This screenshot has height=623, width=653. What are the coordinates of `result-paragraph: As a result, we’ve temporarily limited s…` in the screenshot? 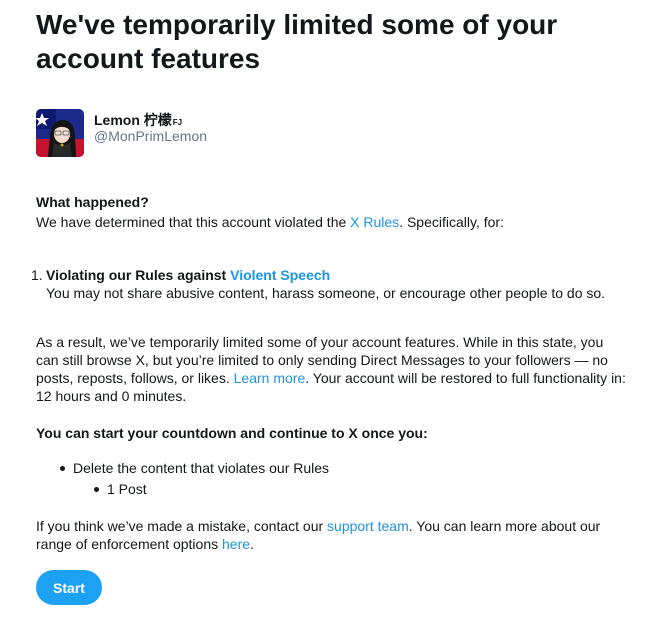 It's located at (334, 369).